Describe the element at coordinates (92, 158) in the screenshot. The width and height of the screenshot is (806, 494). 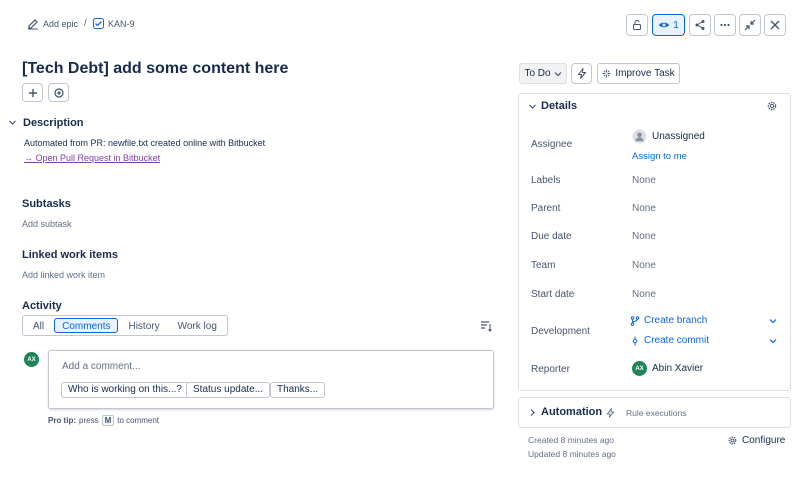
I see `open-pull-request-link: → Open Pull Request in Bitbucket` at that location.